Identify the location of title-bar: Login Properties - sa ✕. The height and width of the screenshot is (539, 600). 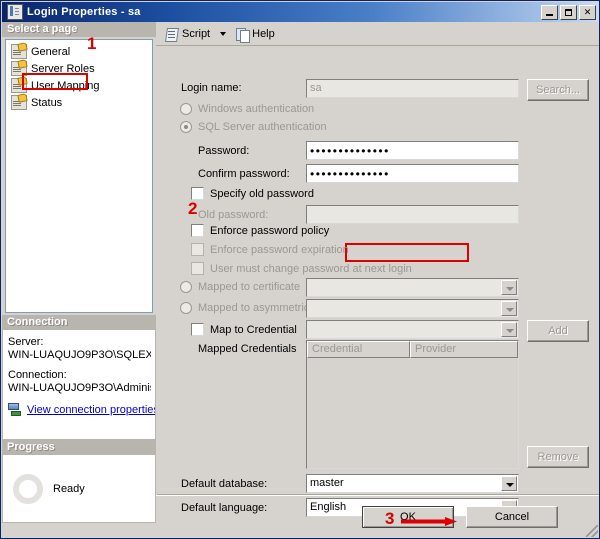
(300, 12).